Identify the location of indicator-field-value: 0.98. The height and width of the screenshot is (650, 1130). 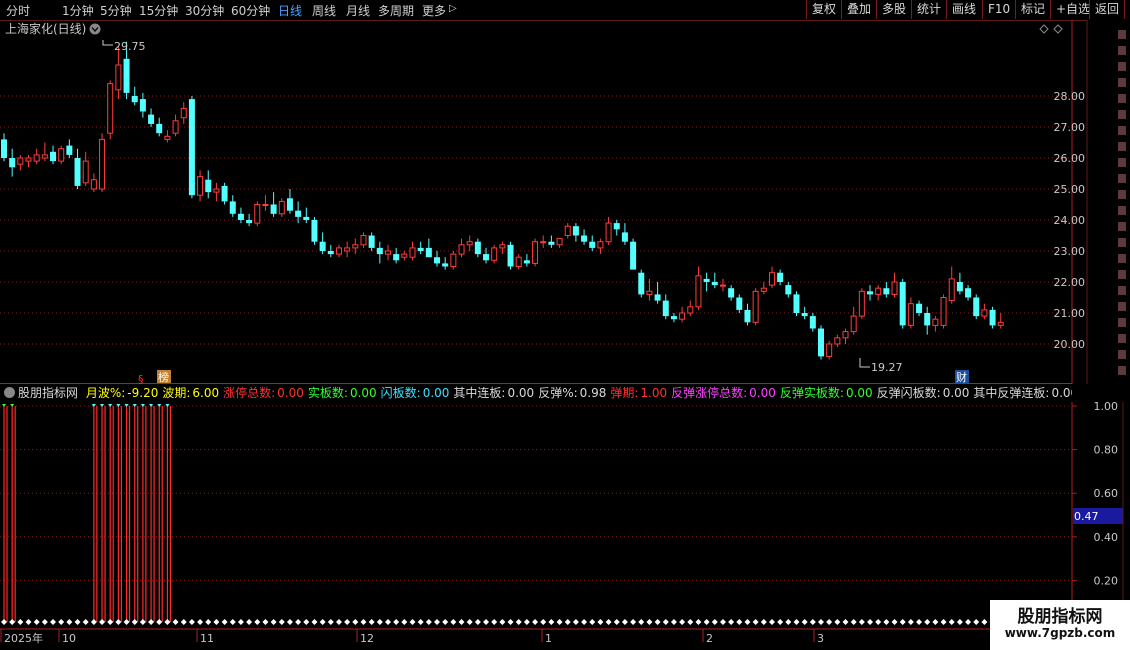
(593, 393).